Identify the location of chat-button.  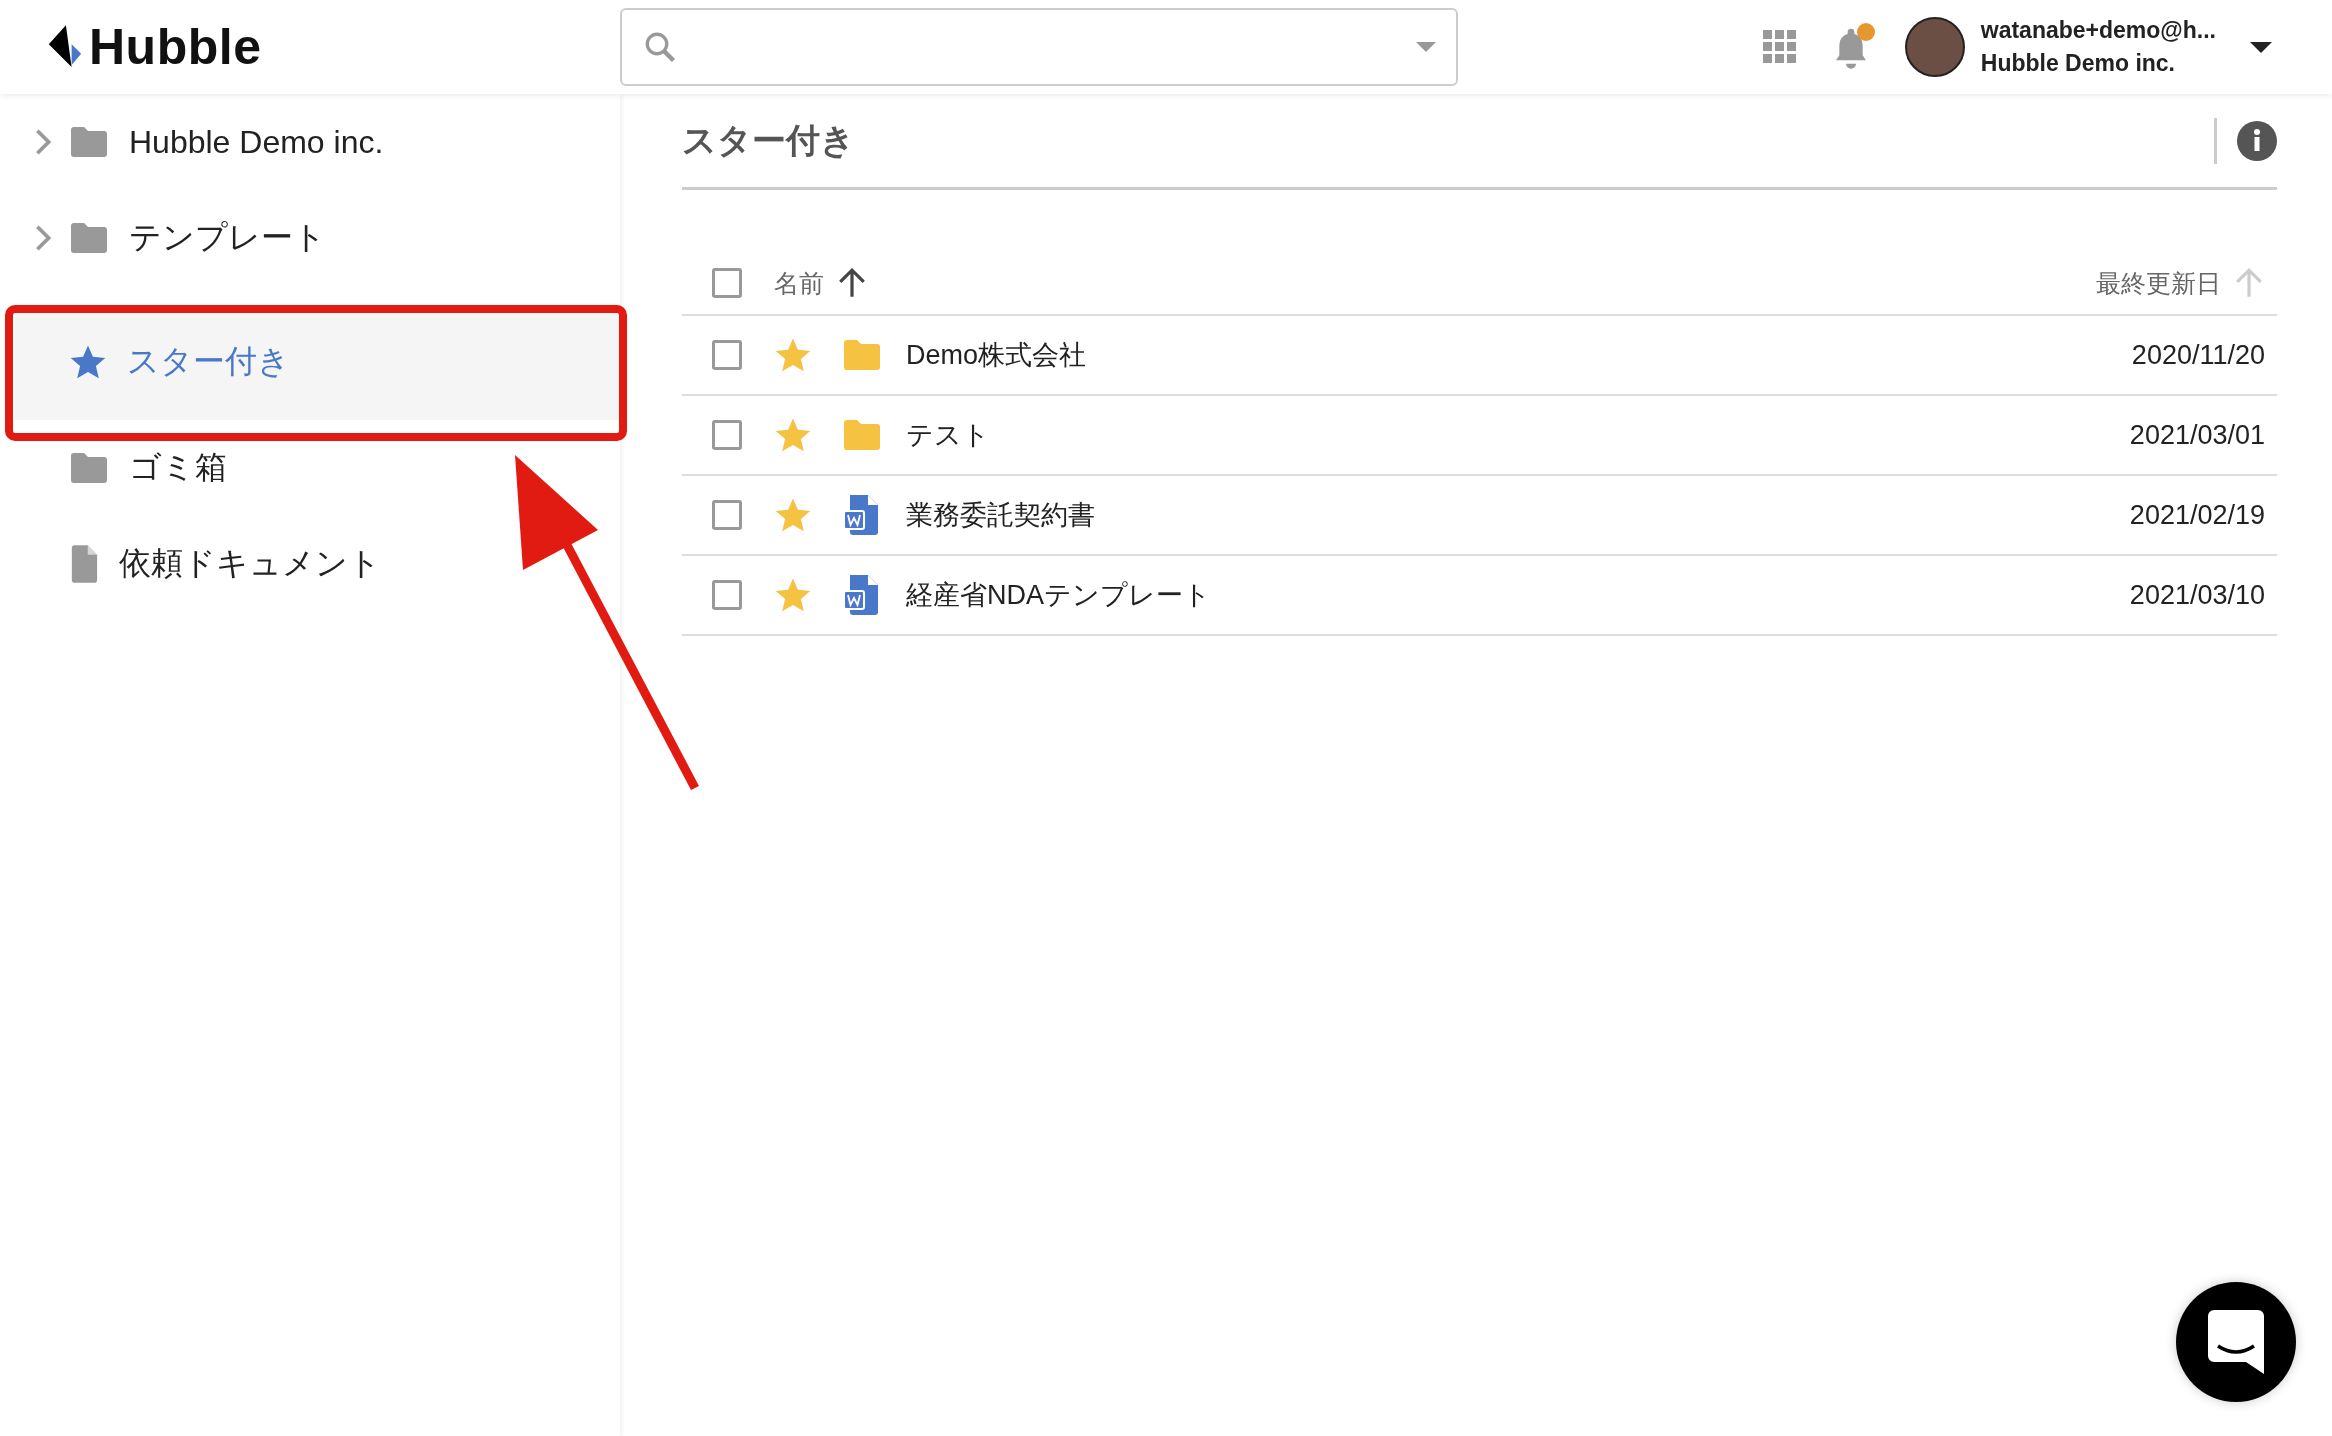
(2236, 1342).